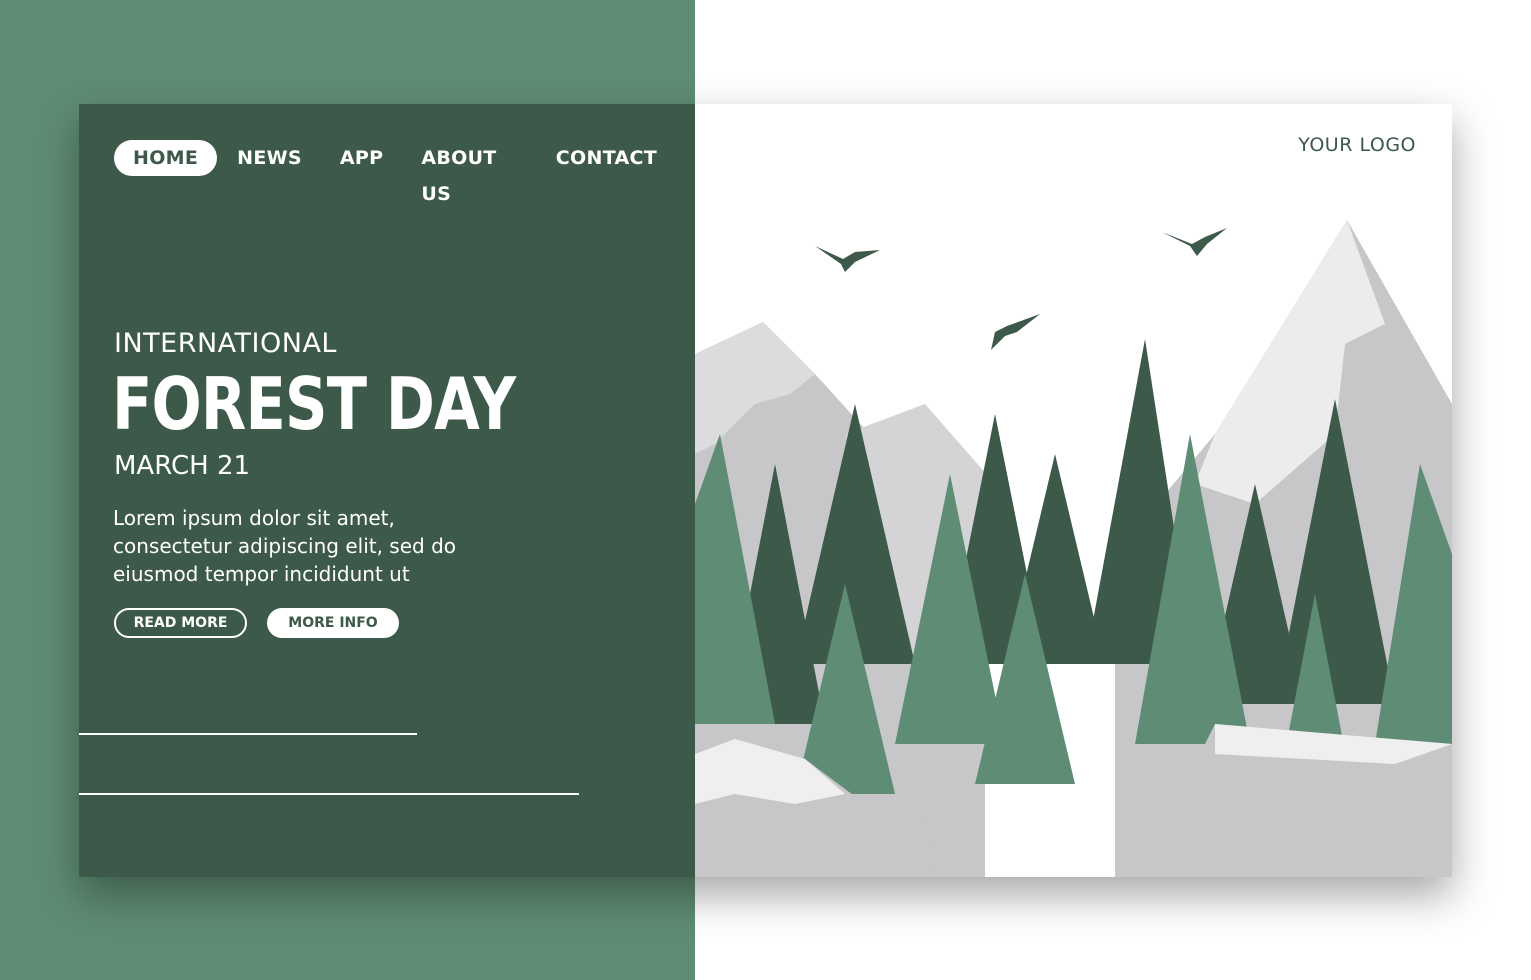 The width and height of the screenshot is (1531, 980). Describe the element at coordinates (180, 623) in the screenshot. I see `read-more-button: READ MORE` at that location.